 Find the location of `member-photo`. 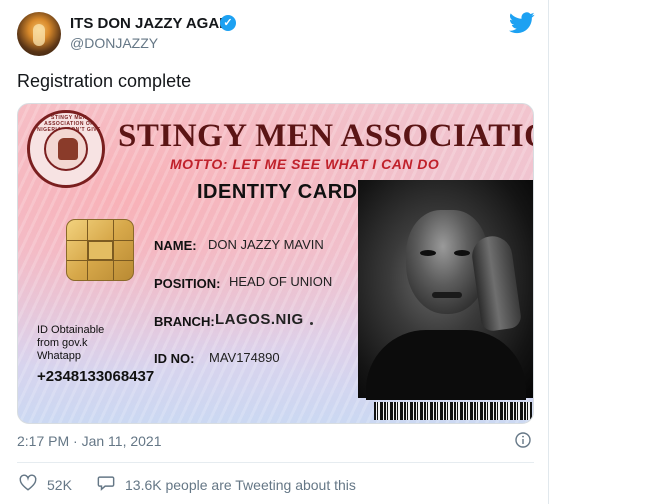

member-photo is located at coordinates (445, 290).